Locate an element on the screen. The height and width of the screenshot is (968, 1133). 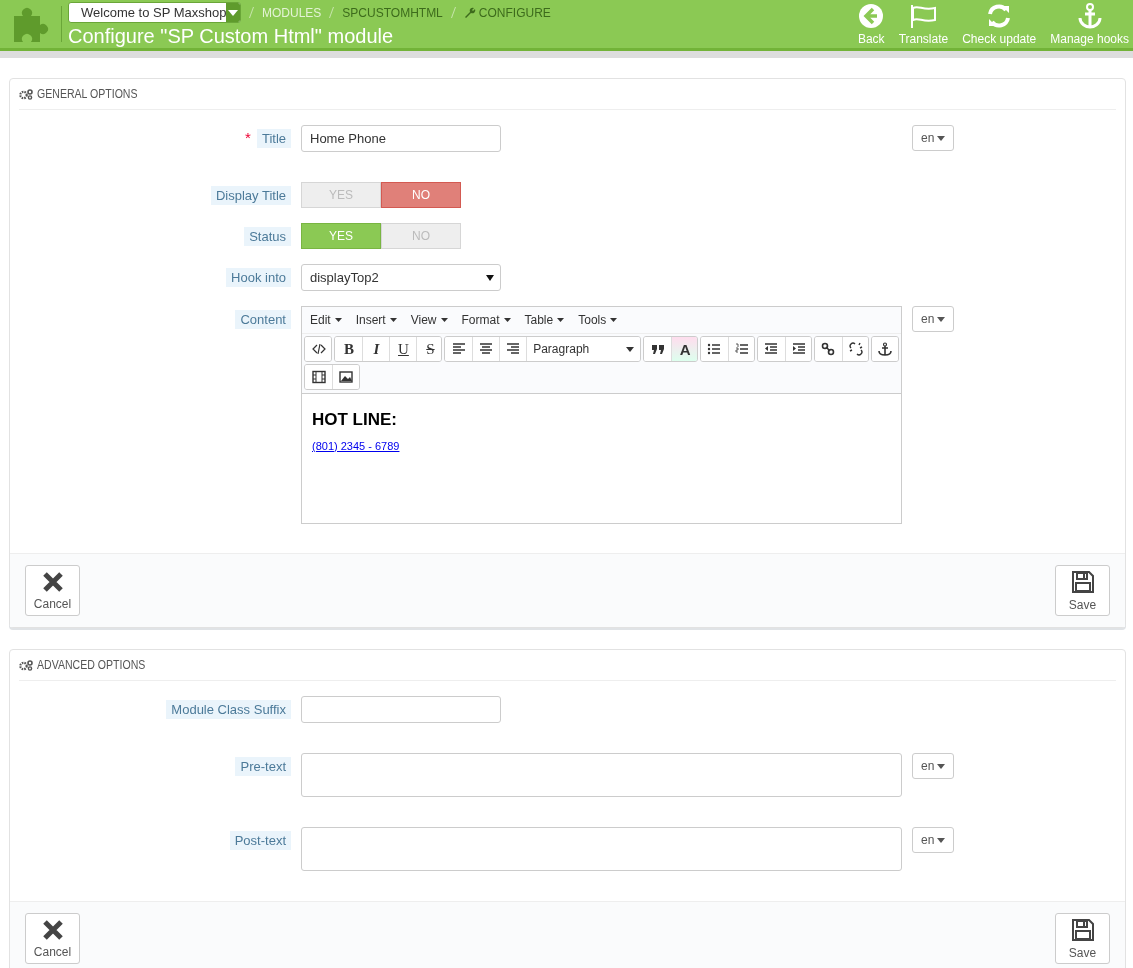
underline-button: U is located at coordinates (403, 349).